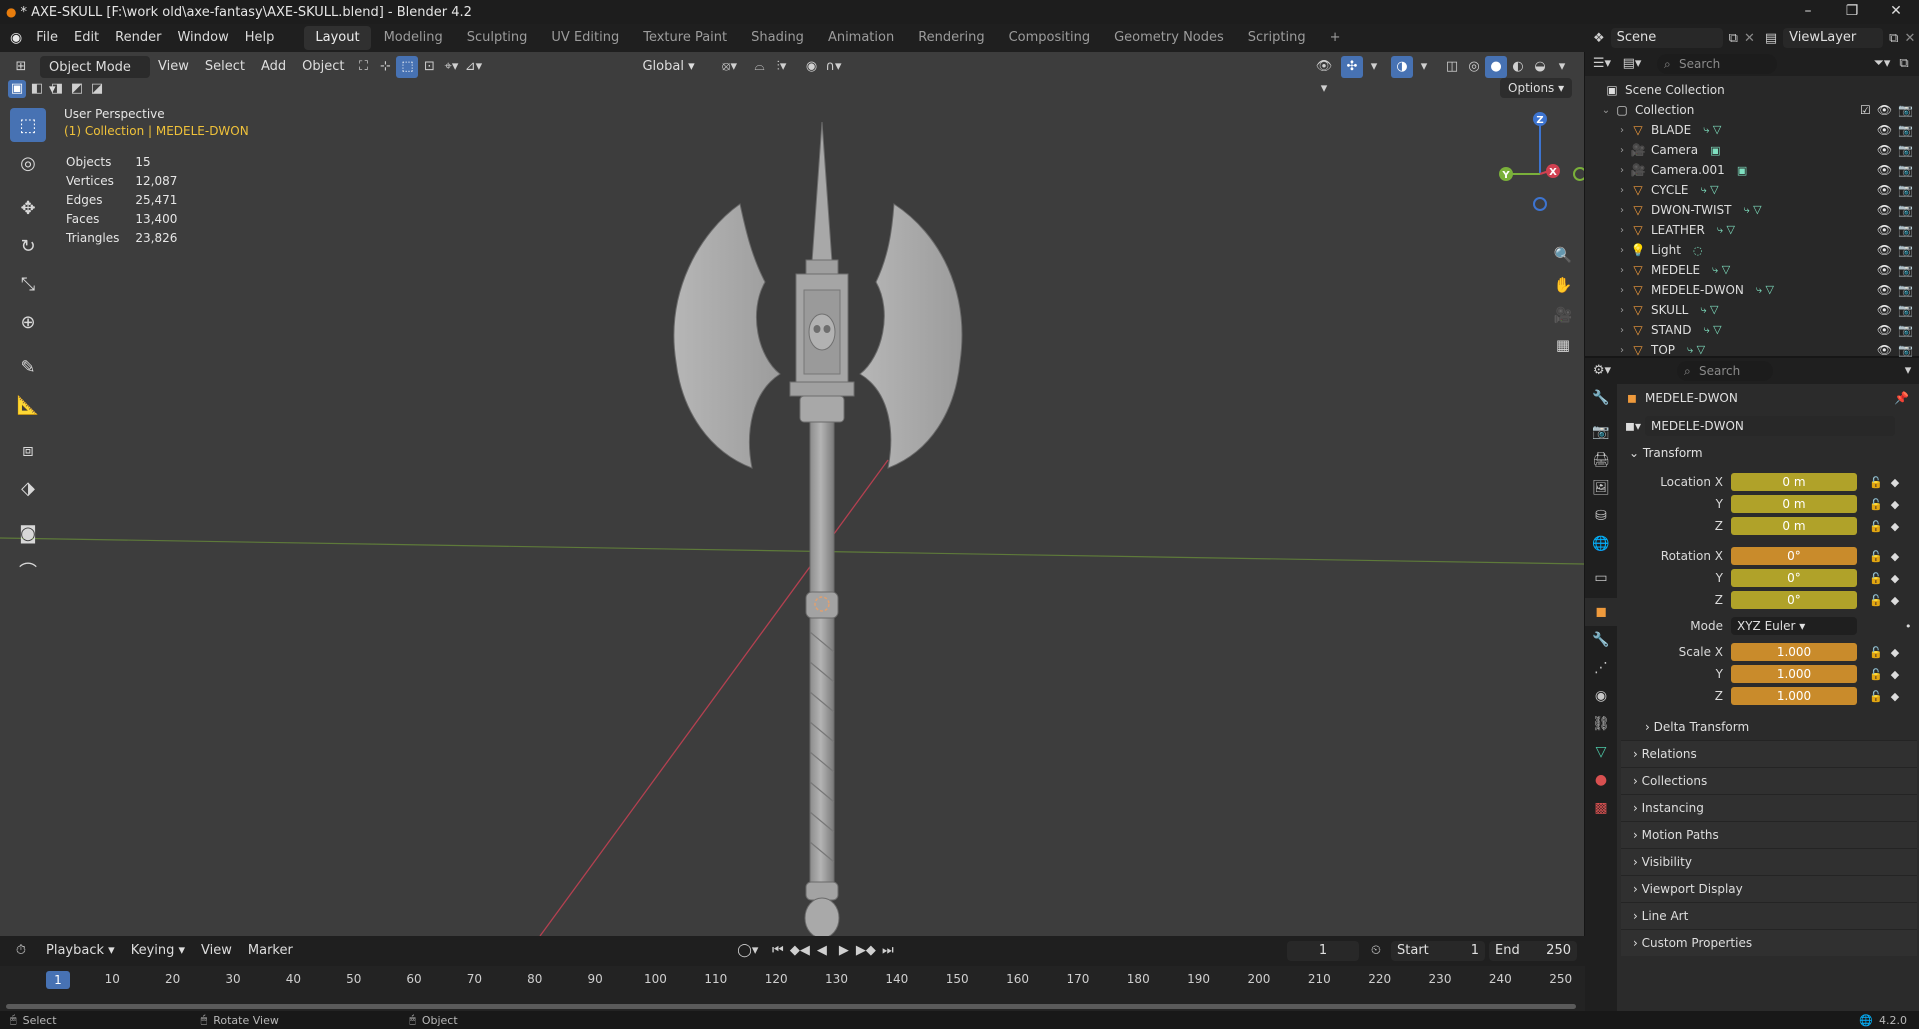 The image size is (1919, 1029). What do you see at coordinates (58, 980) in the screenshot?
I see `current-frame-marker: 1` at bounding box center [58, 980].